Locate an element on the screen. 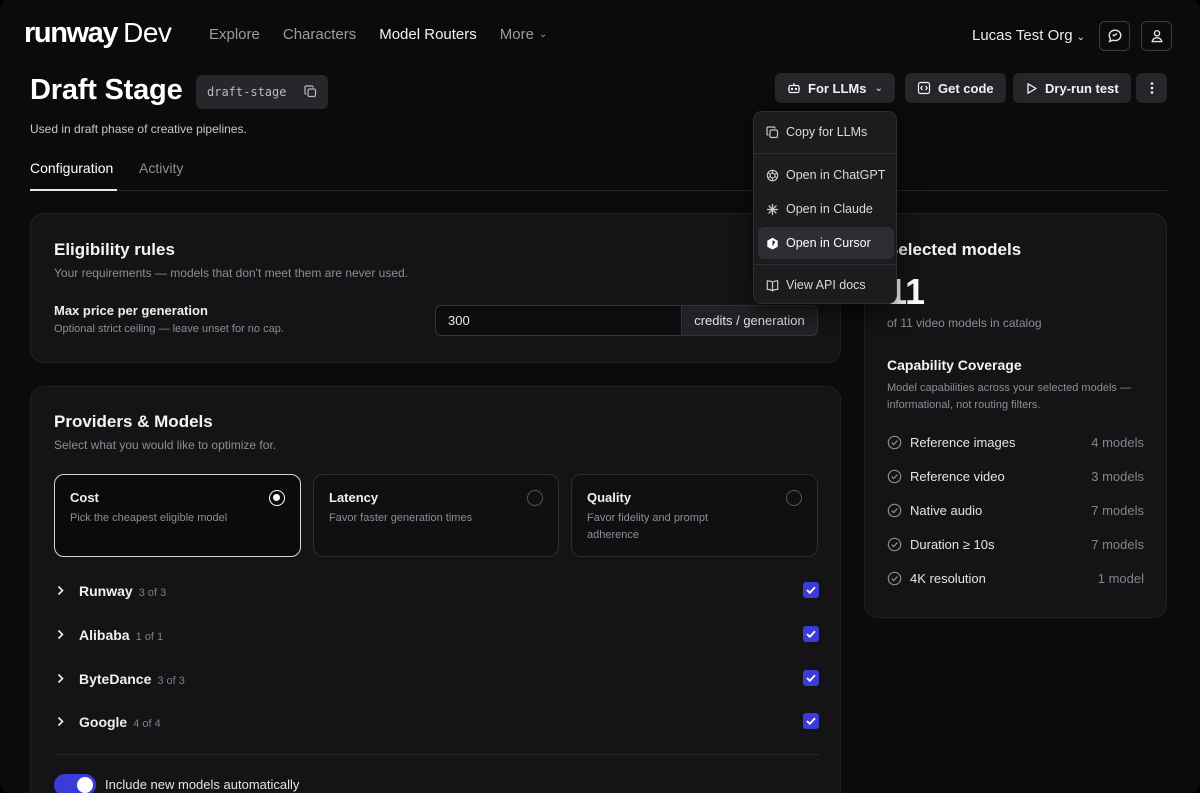 The width and height of the screenshot is (1200, 793). robot-icon is located at coordinates (794, 88).